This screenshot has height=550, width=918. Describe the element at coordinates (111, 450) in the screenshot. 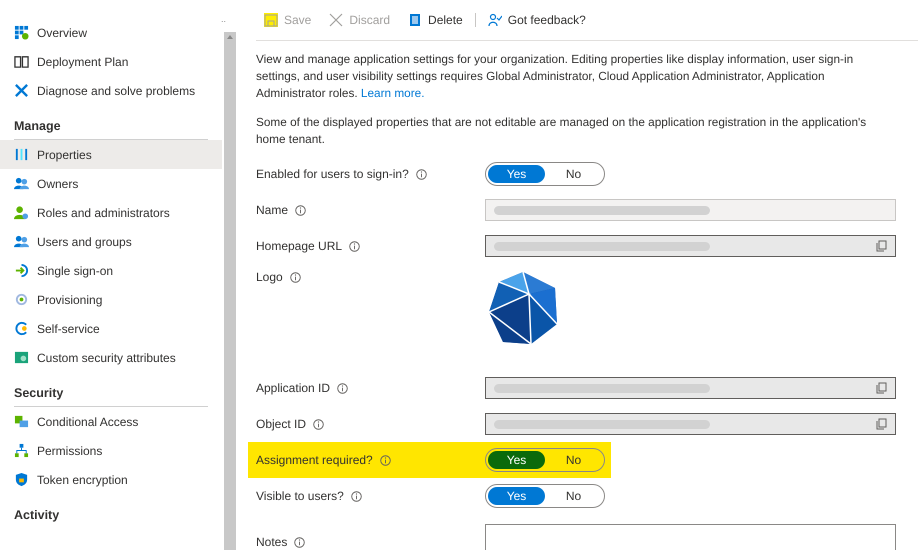

I see `sidebar-item: Permissions` at that location.